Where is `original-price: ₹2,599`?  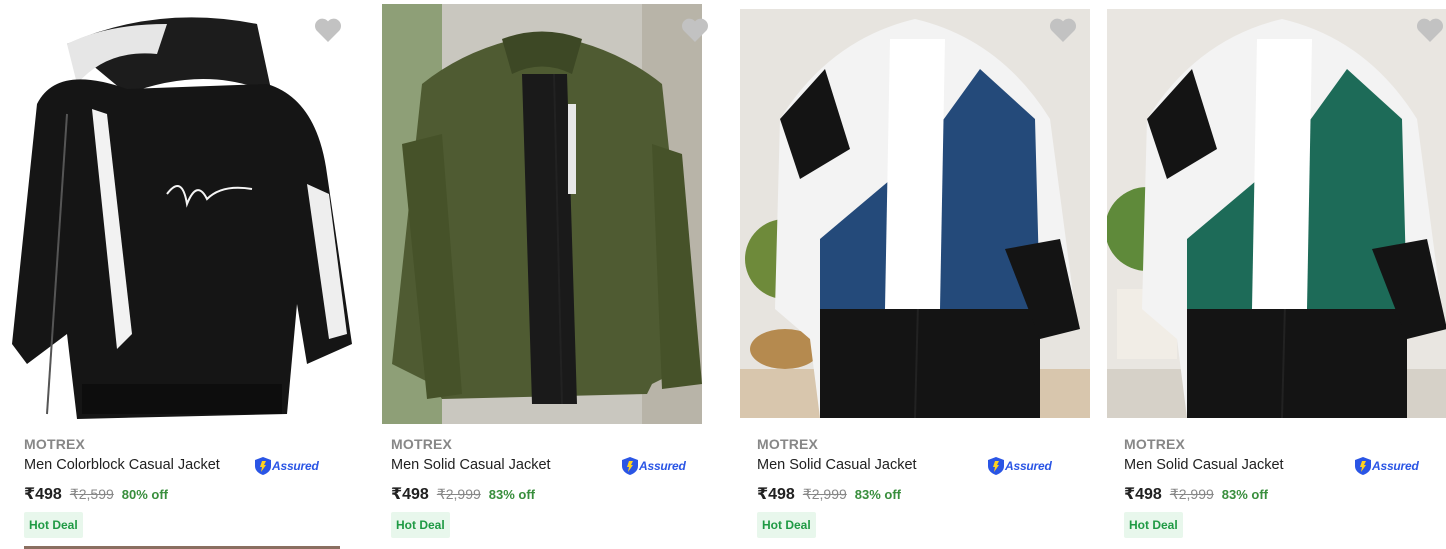 original-price: ₹2,599 is located at coordinates (91, 494).